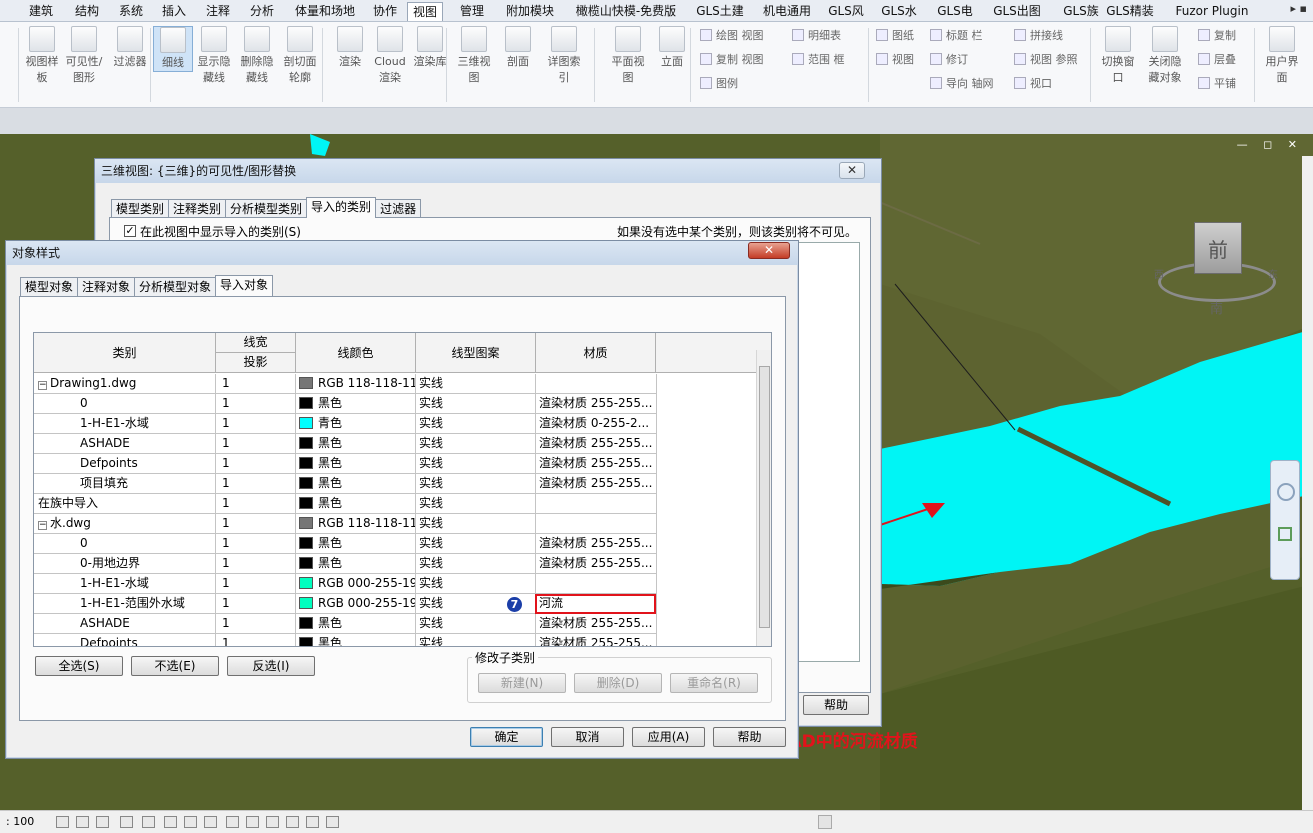 This screenshot has width=1313, height=833. I want to click on ribbon-button: 关闭隐藏对象, so click(1165, 56).